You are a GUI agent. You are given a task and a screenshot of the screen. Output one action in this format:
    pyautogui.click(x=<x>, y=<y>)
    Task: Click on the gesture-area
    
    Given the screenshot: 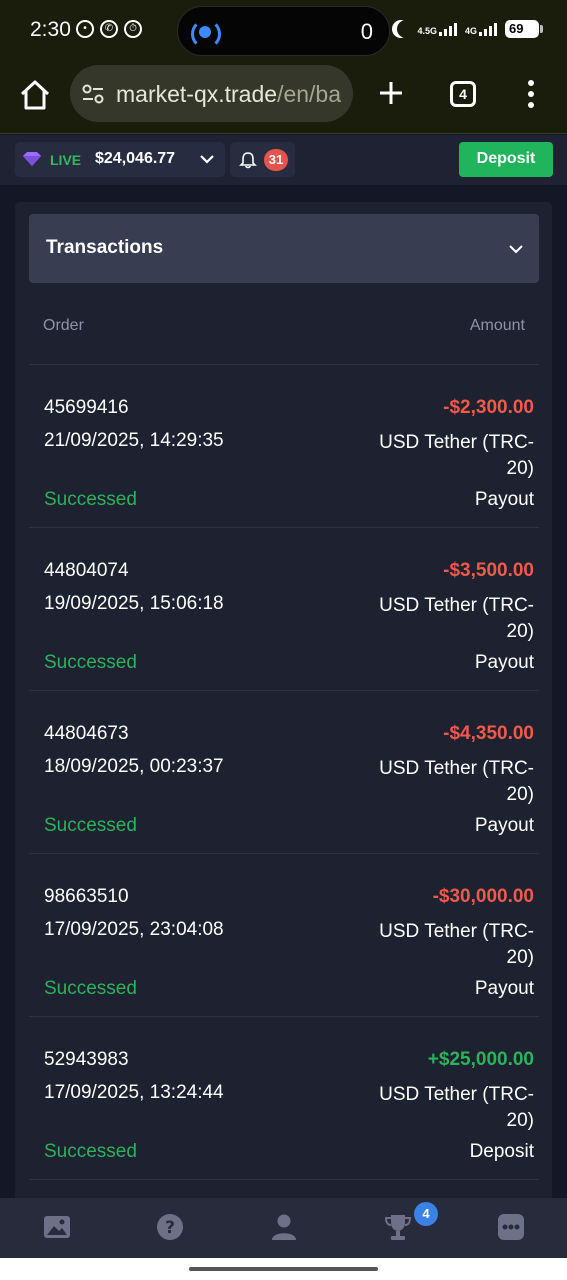 What is the action you would take?
    pyautogui.click(x=283, y=1269)
    